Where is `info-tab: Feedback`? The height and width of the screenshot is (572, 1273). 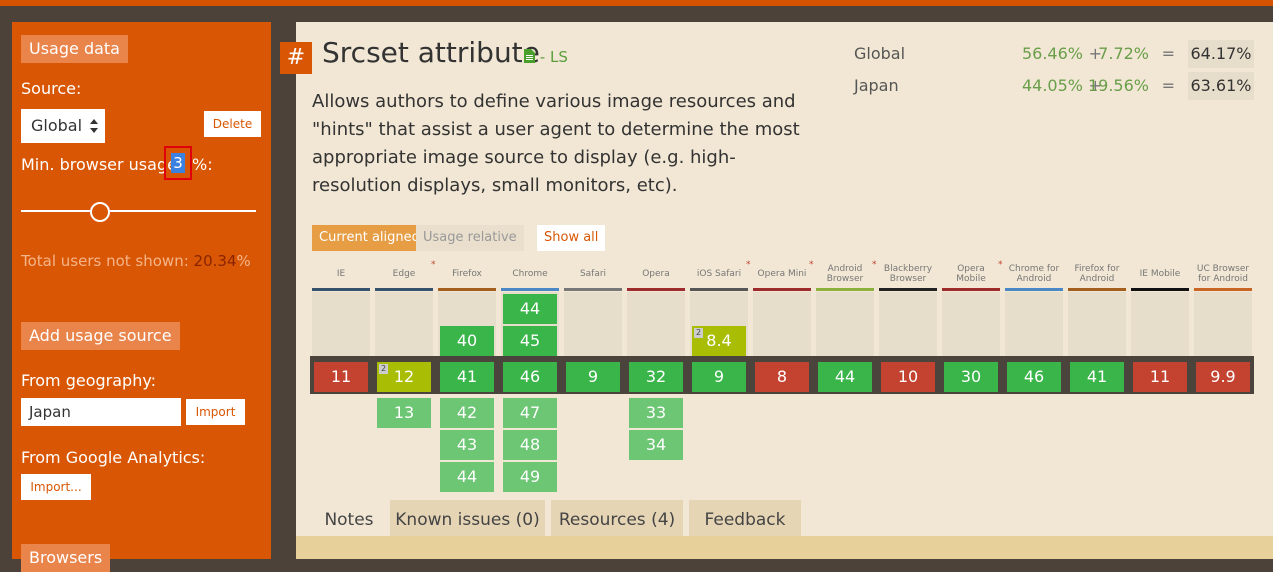 info-tab: Feedback is located at coordinates (745, 518).